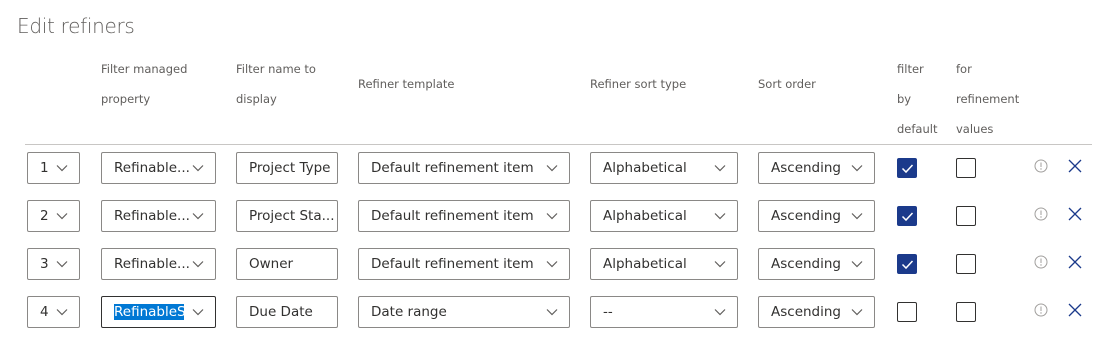 Image resolution: width=1102 pixels, height=338 pixels. I want to click on managed-property-value: RefinableSt, so click(149, 312).